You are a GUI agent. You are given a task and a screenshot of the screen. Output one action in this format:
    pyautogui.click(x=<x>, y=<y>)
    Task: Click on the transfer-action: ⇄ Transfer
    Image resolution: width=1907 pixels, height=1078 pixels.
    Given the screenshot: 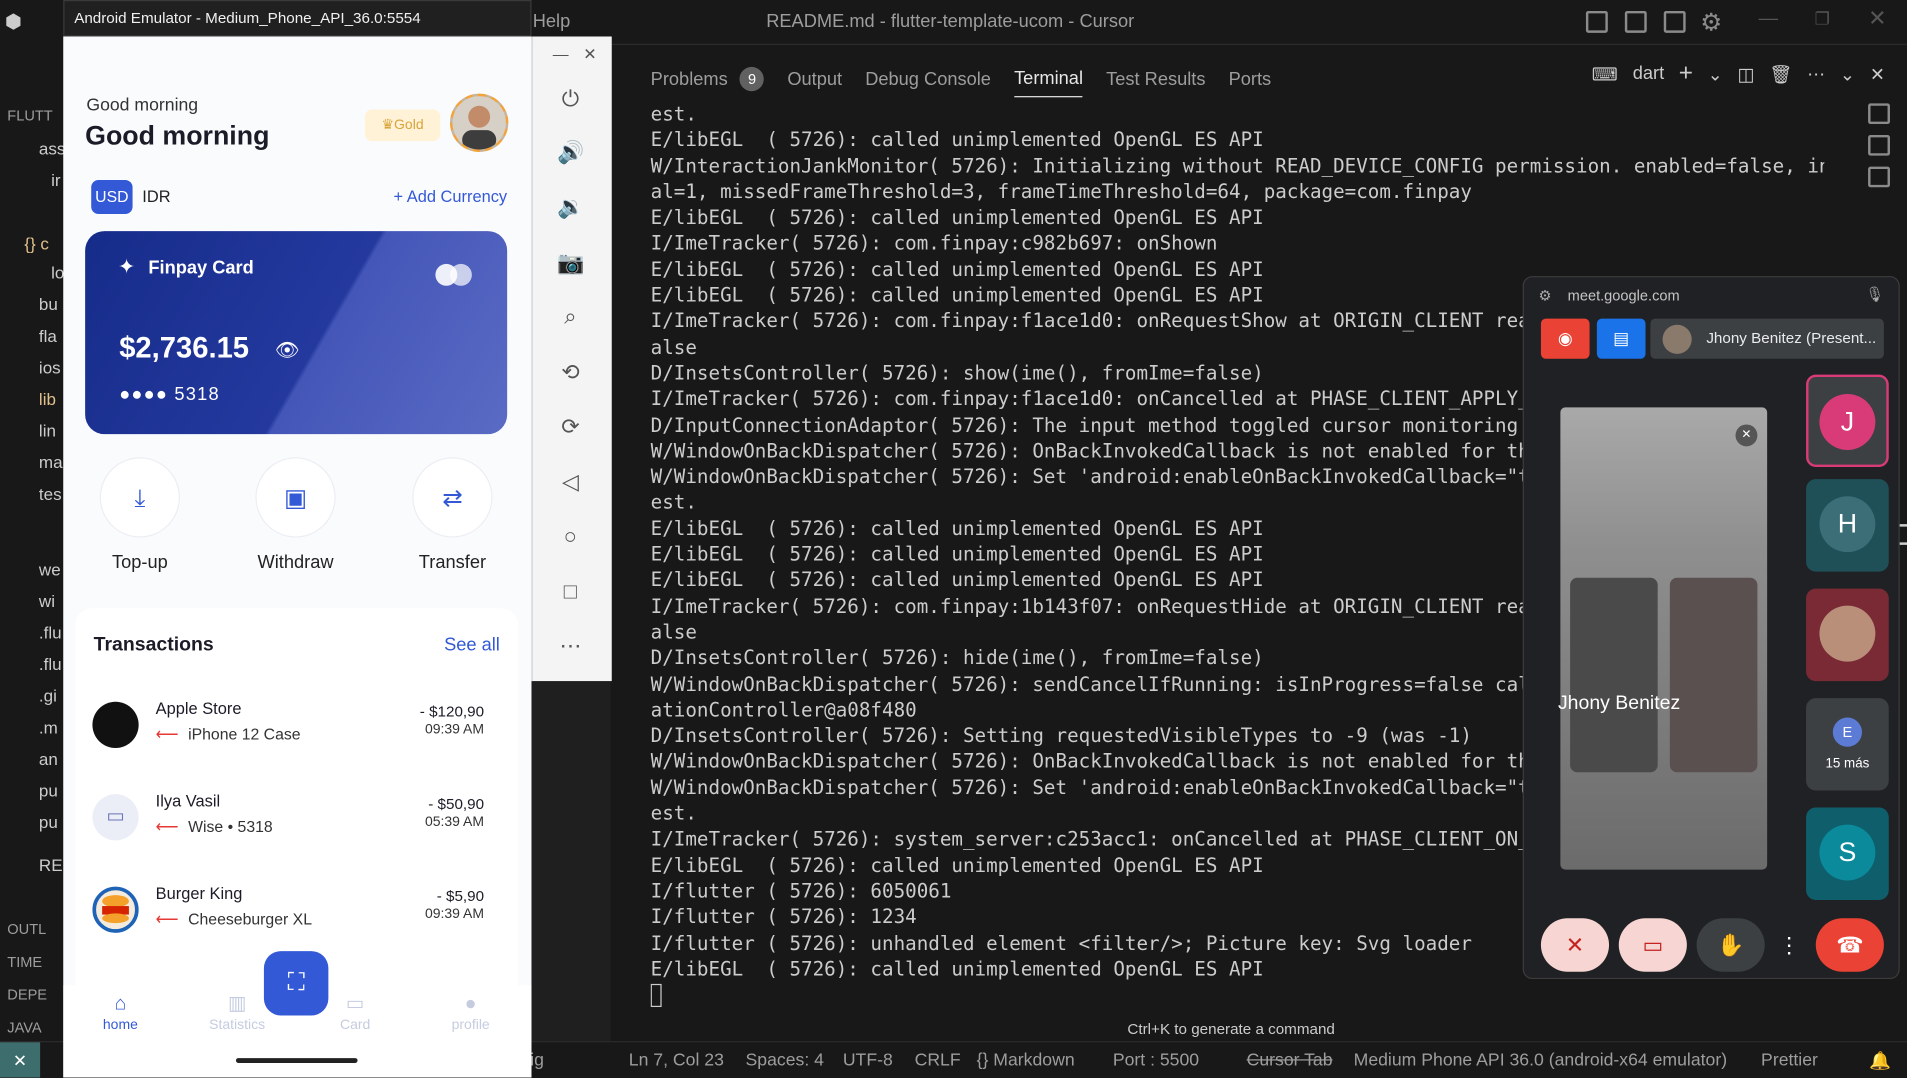 What is the action you would take?
    pyautogui.click(x=452, y=515)
    